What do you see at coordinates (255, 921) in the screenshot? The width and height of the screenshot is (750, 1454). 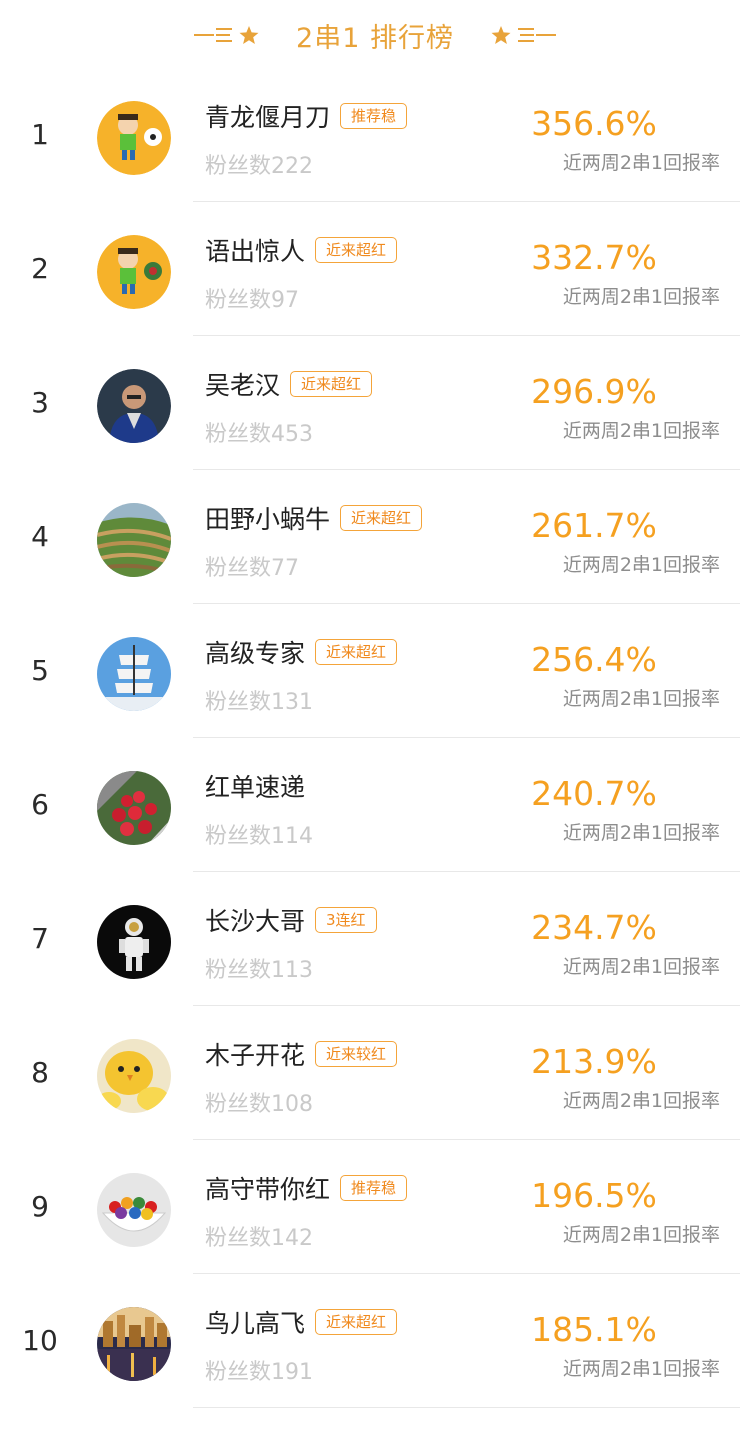 I see `user-name: 长沙大哥` at bounding box center [255, 921].